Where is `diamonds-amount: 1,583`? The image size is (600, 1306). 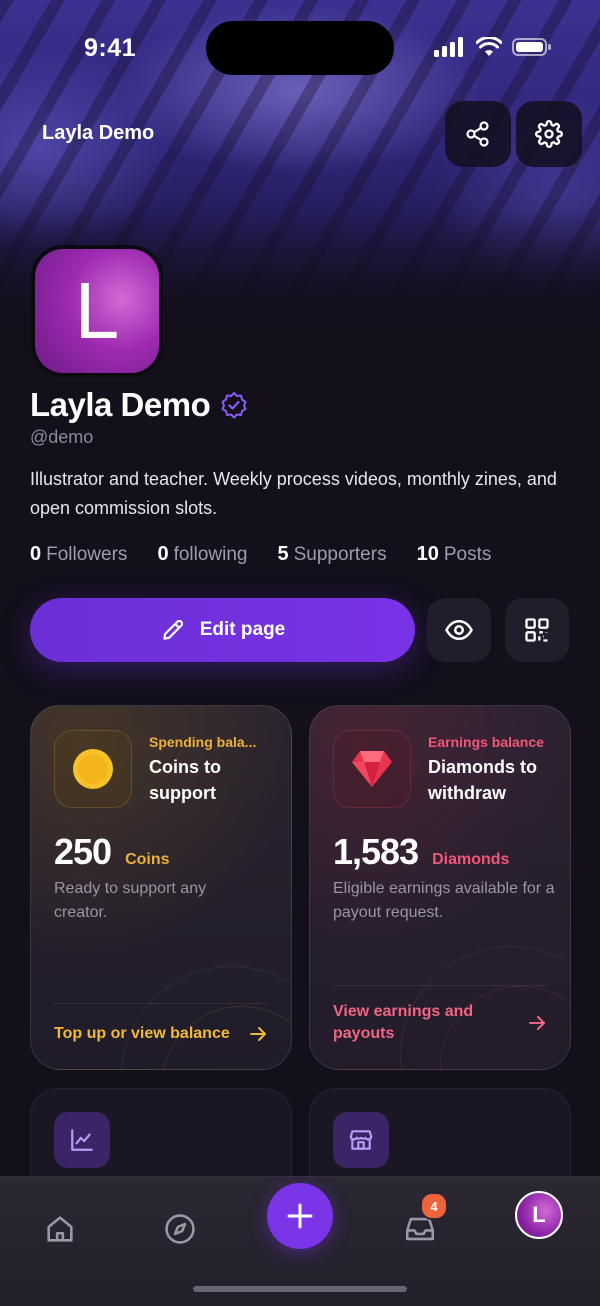 diamonds-amount: 1,583 is located at coordinates (376, 851).